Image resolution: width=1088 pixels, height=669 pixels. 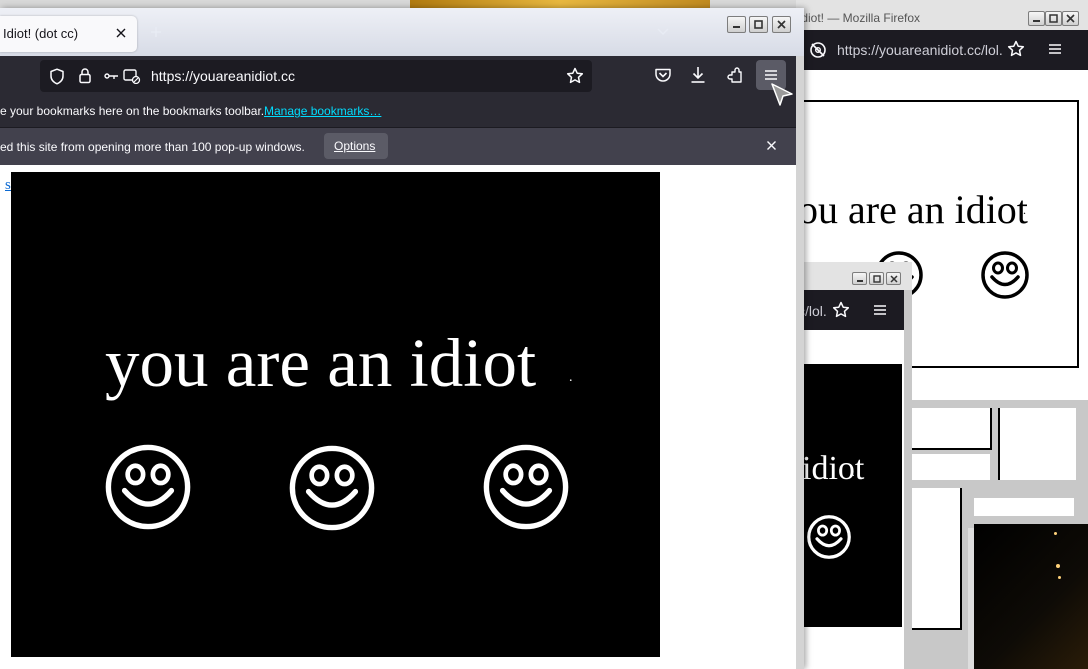 What do you see at coordinates (223, 76) in the screenshot?
I see `url-text: https://youareanidiot.cc` at bounding box center [223, 76].